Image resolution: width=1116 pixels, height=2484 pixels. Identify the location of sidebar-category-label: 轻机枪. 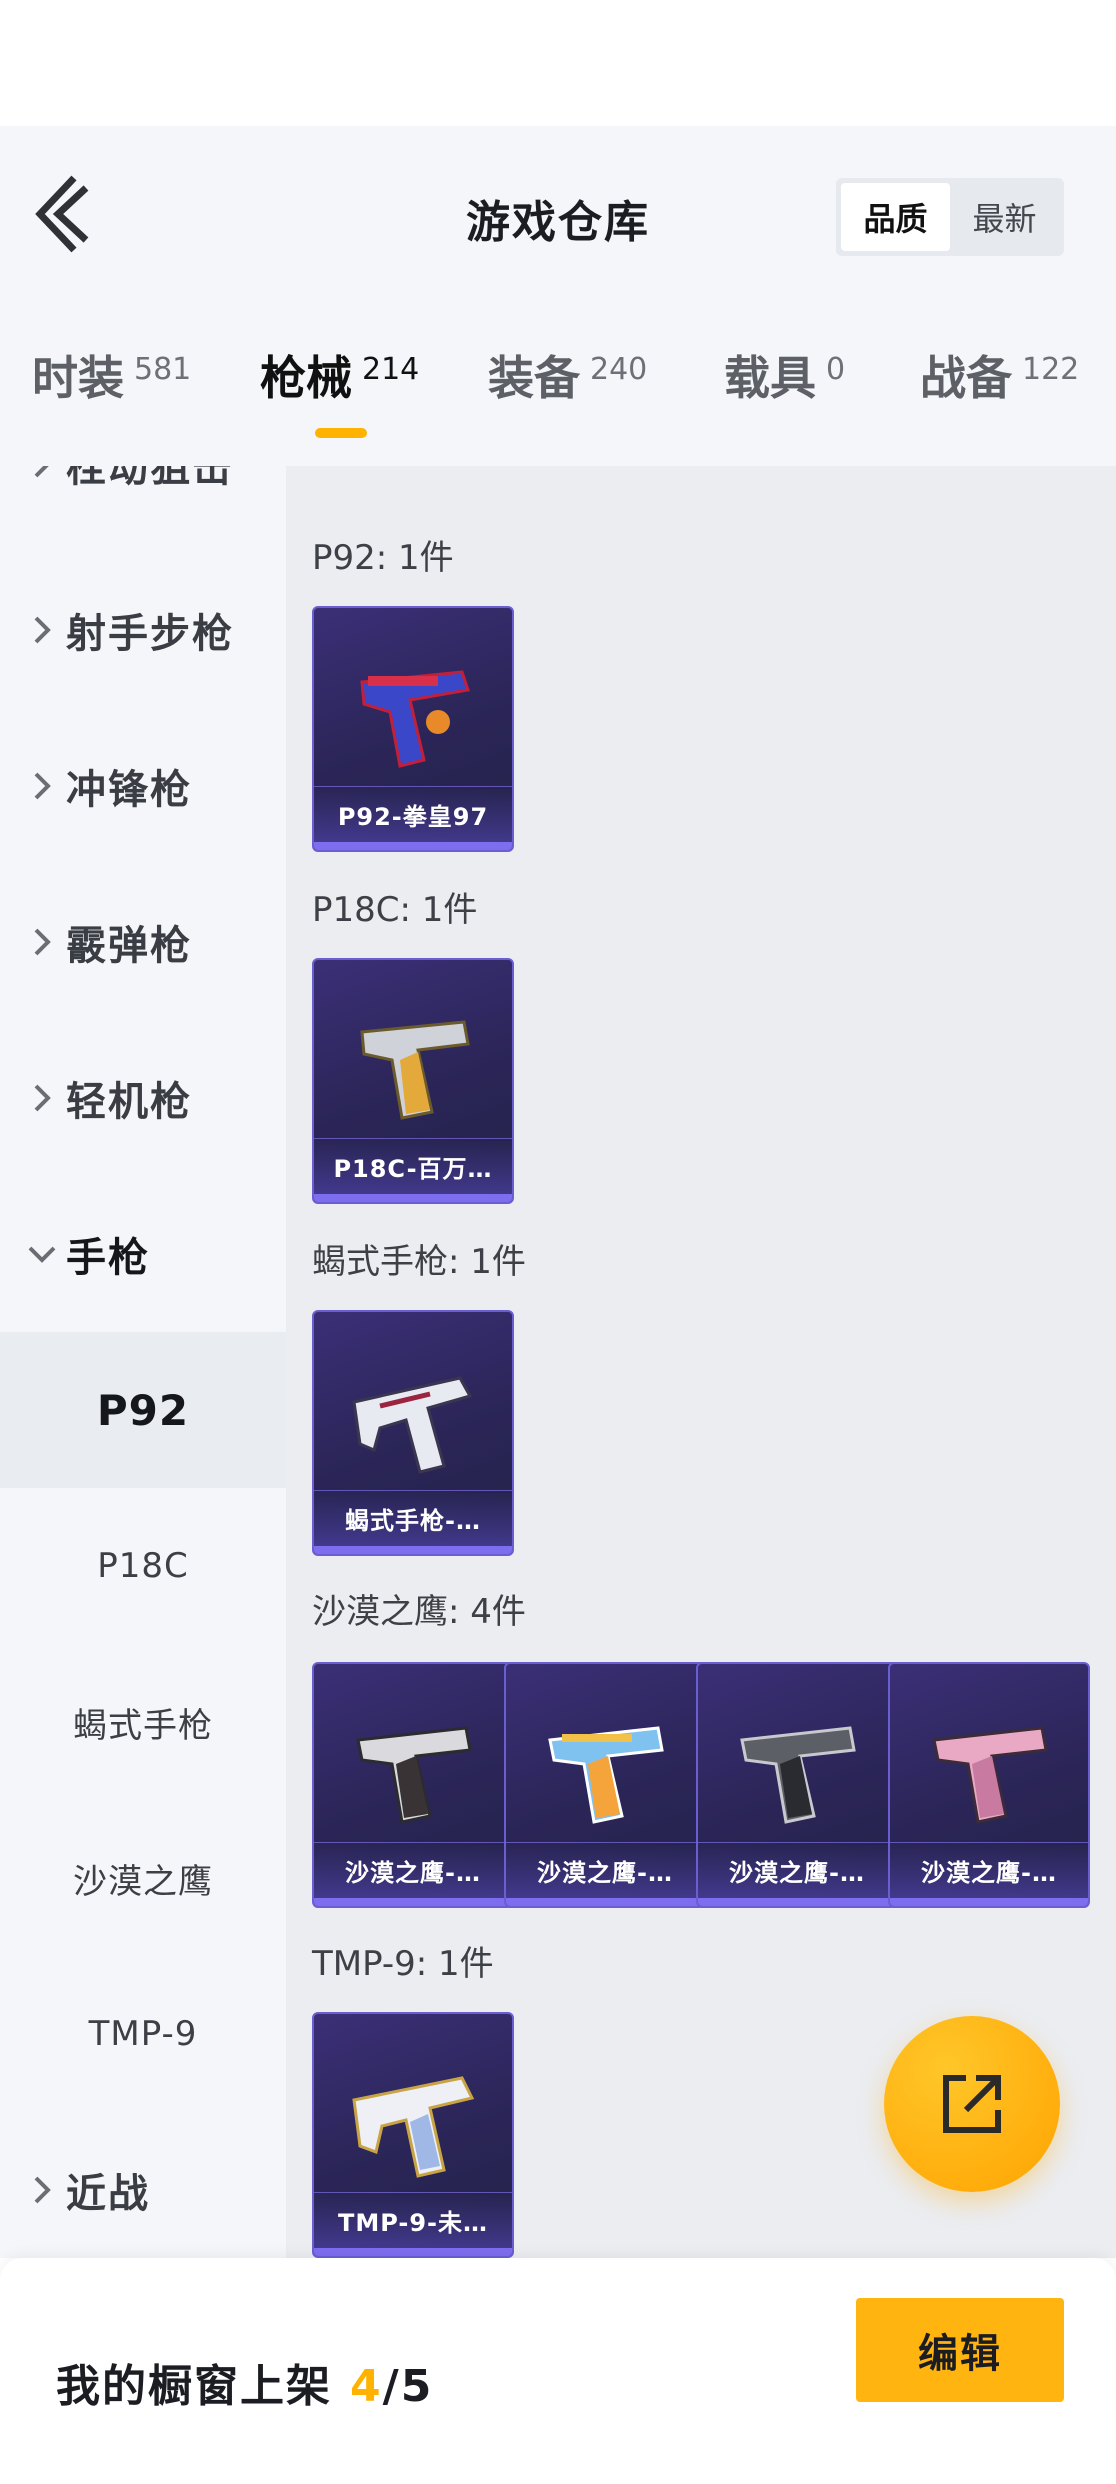
(129, 1102).